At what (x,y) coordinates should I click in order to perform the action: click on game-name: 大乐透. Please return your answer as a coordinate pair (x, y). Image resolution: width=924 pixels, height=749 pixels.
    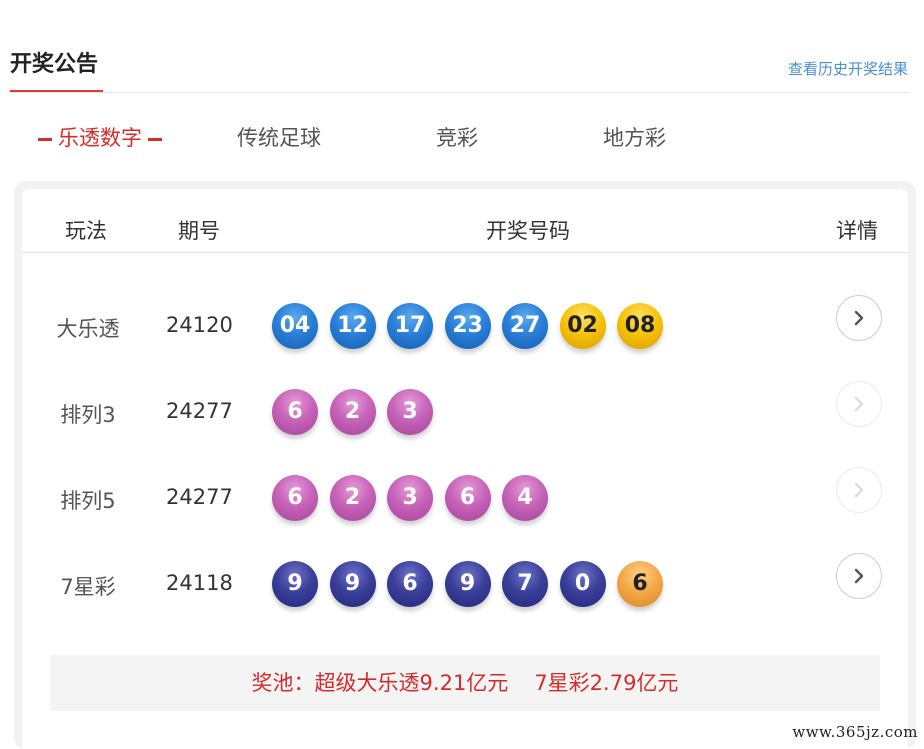
    Looking at the image, I should click on (88, 329).